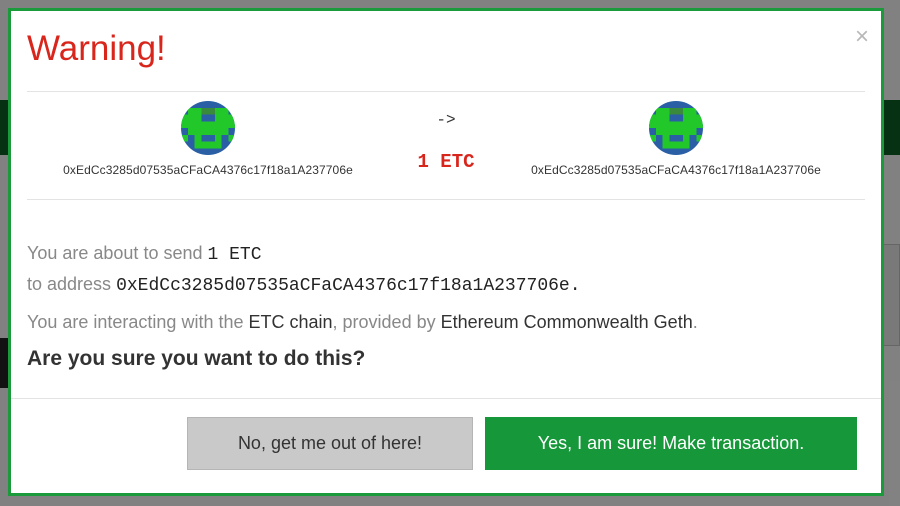 Image resolution: width=900 pixels, height=506 pixels. Describe the element at coordinates (72, 284) in the screenshot. I see `to-prefix: to address` at that location.